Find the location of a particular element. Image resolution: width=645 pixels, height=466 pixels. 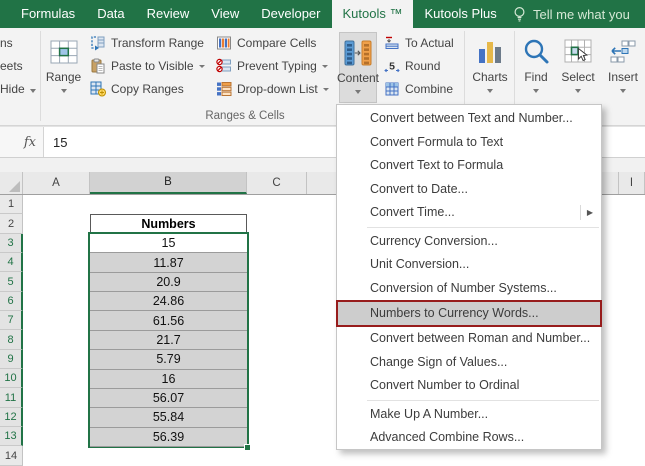

tab-view: View is located at coordinates (225, 14).